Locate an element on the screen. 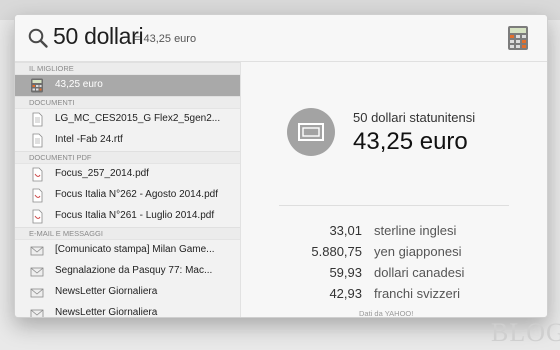  data-source-link: Dati da YAHOO! is located at coordinates (386, 313).